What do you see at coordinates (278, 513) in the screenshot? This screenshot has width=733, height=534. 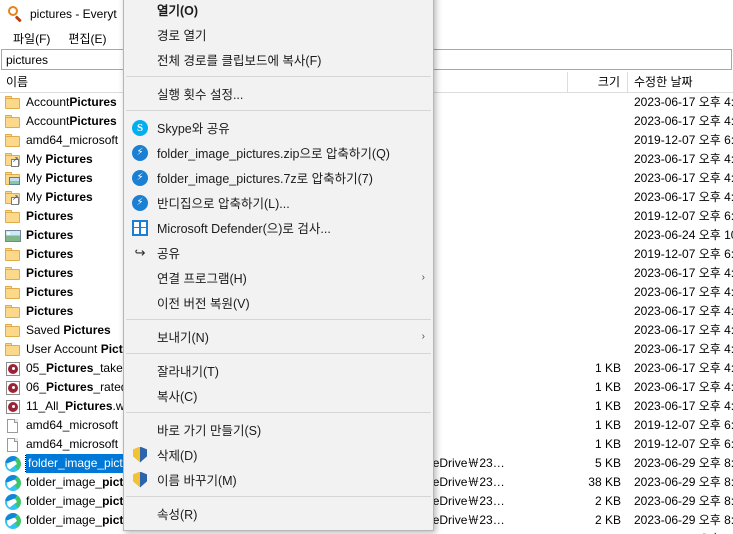 I see `context-menu-item: 속성(R)` at bounding box center [278, 513].